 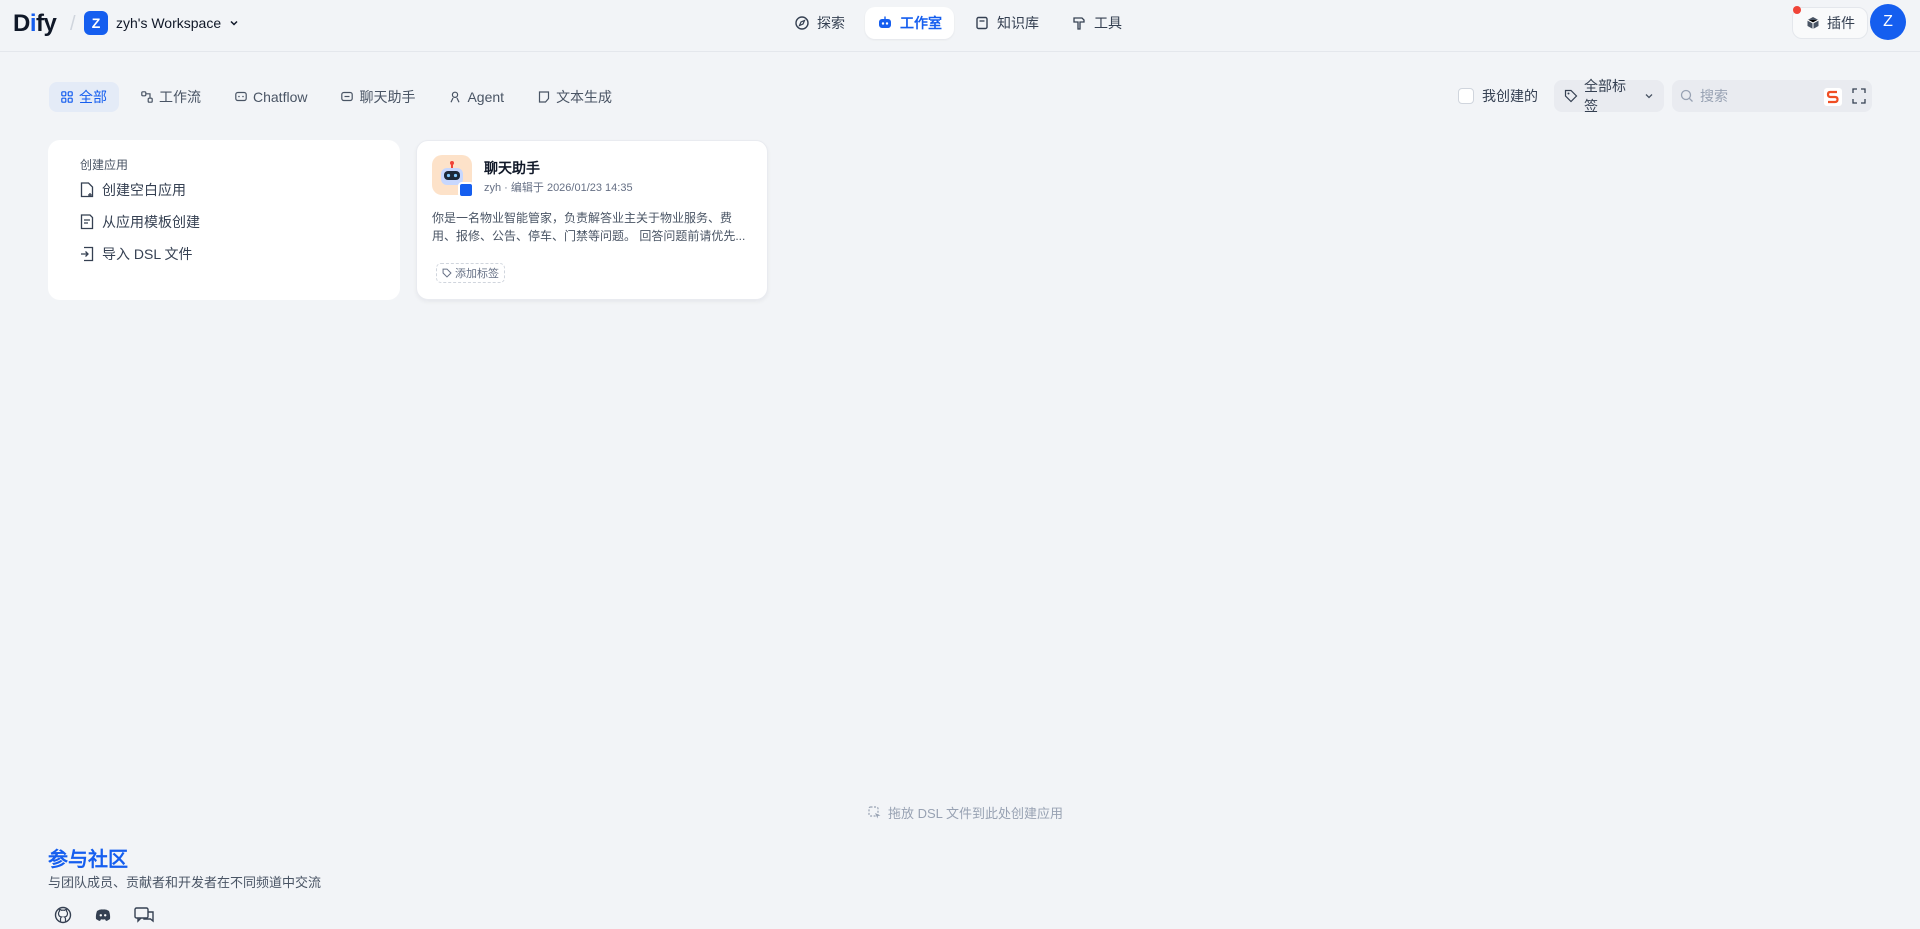 What do you see at coordinates (240, 222) in the screenshot?
I see `create-from-template-button: 从应用模板创建` at bounding box center [240, 222].